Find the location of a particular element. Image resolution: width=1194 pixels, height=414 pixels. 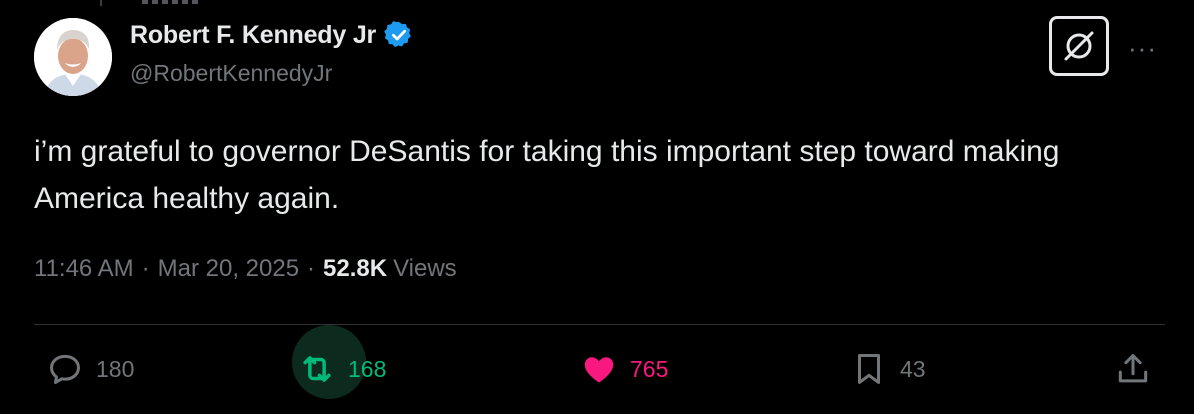

tweet-meta: 11:46 AM · Mar 20, 2025 · 52.8K Views is located at coordinates (245, 269).